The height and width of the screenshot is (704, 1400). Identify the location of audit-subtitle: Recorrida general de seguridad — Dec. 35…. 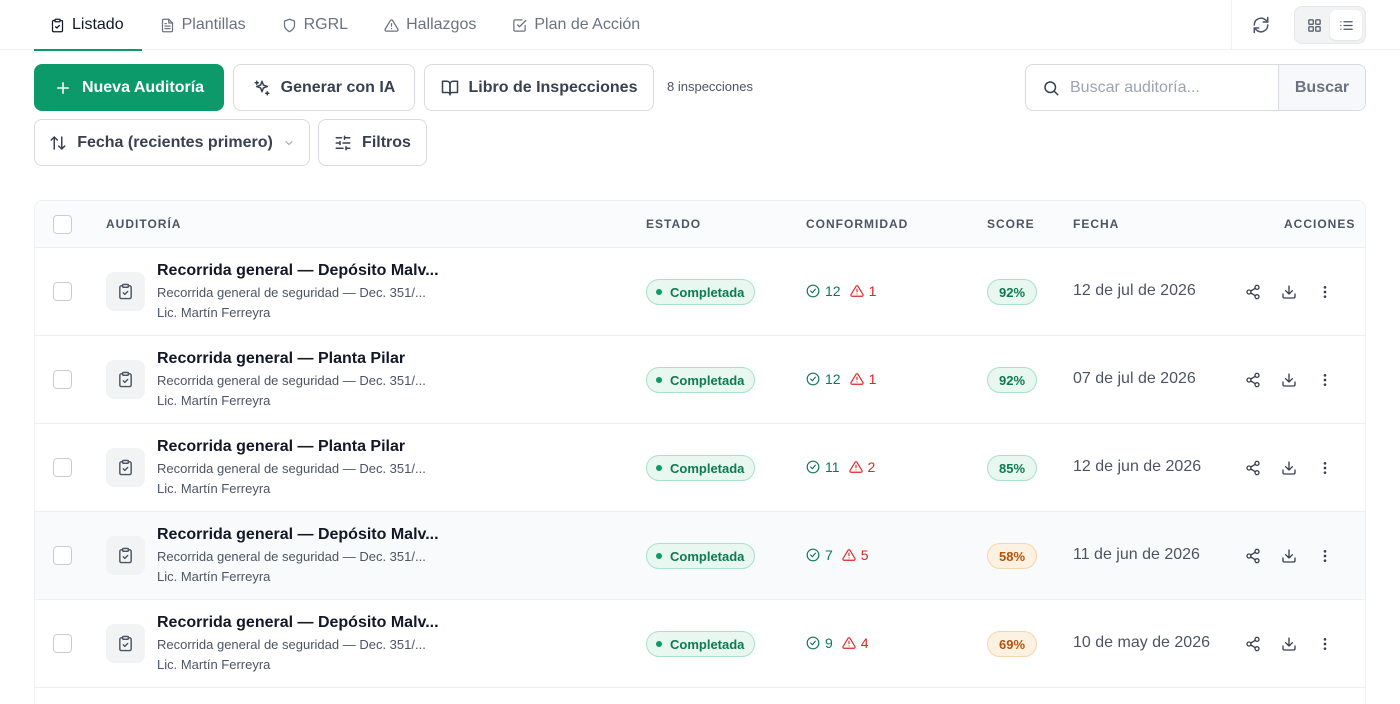
(291, 644).